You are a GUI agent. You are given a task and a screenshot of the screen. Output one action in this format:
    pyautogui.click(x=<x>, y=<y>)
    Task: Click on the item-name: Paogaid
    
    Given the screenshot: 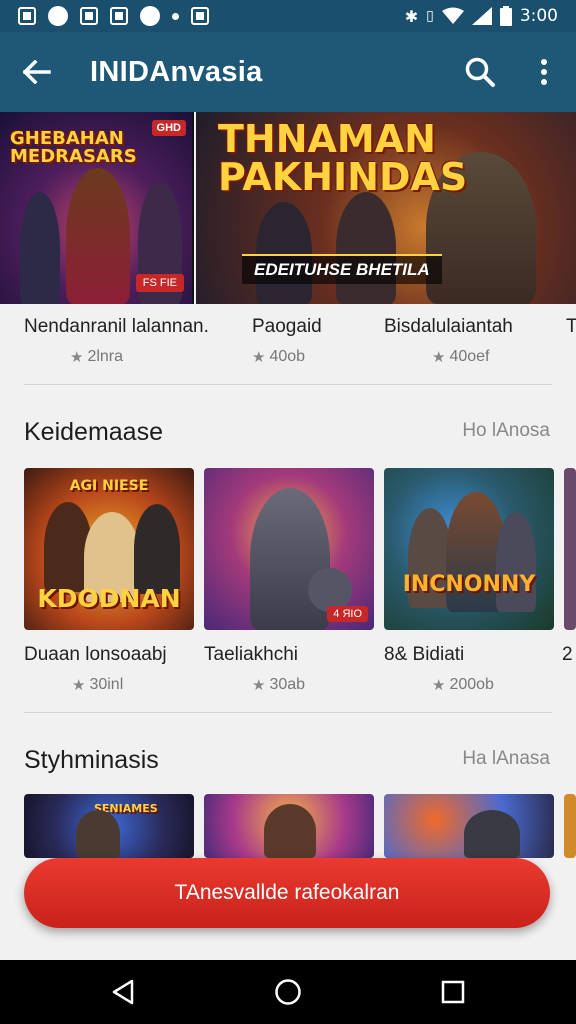 What is the action you would take?
    pyautogui.click(x=287, y=326)
    